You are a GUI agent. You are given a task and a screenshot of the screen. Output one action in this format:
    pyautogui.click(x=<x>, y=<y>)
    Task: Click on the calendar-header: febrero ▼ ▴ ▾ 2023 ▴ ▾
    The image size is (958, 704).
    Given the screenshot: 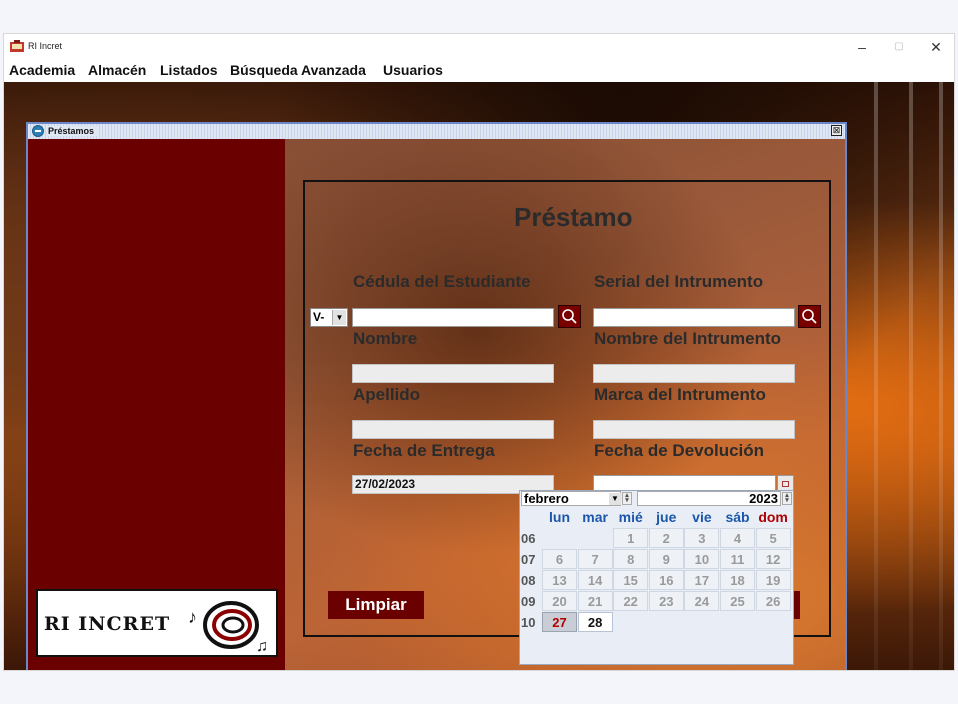 What is the action you would take?
    pyautogui.click(x=656, y=498)
    